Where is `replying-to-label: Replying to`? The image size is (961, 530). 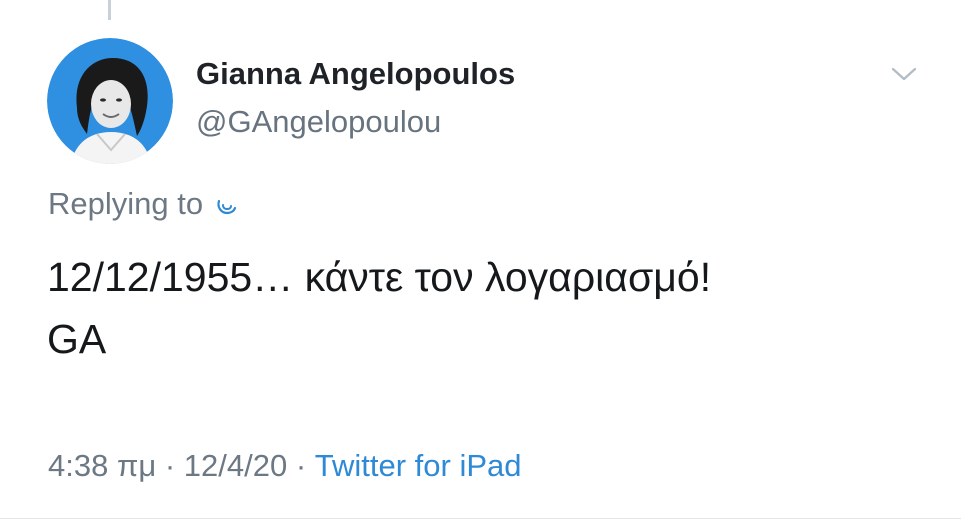
replying-to-label: Replying to is located at coordinates (126, 203).